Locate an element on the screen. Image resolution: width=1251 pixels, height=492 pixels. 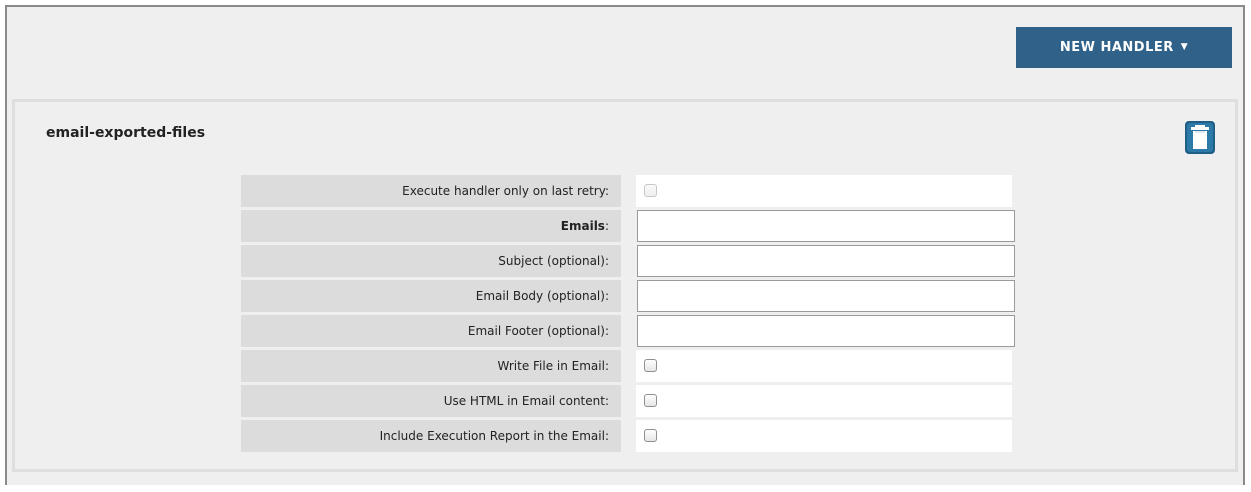
subject-input is located at coordinates (826, 261).